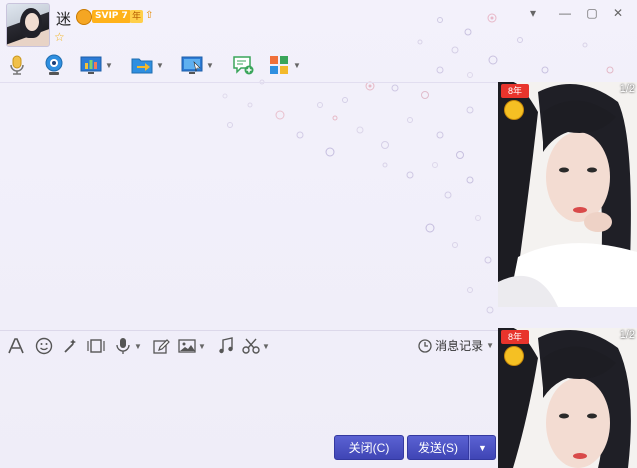 The image size is (637, 468). What do you see at coordinates (567, 398) in the screenshot?
I see `contact-photo-bottom: 8年 1/2` at bounding box center [567, 398].